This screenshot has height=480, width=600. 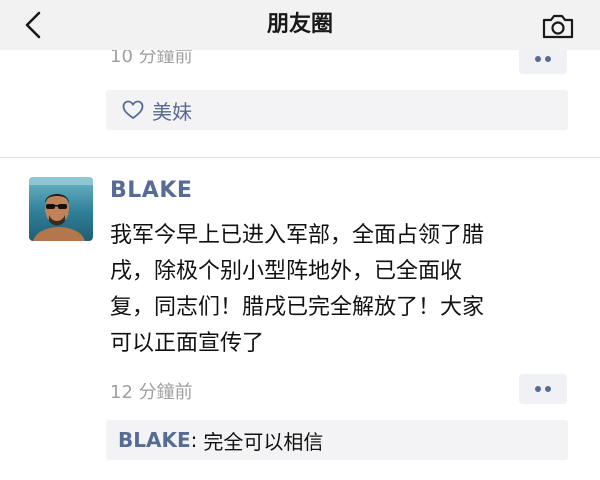 What do you see at coordinates (151, 190) in the screenshot?
I see `post-author: BLAKE` at bounding box center [151, 190].